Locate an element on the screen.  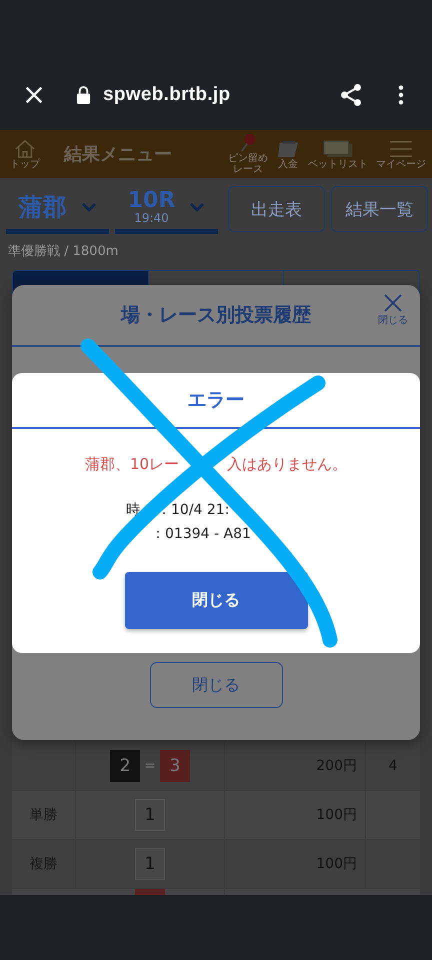
race-info: 準優勝戦 / 1800m is located at coordinates (63, 252).